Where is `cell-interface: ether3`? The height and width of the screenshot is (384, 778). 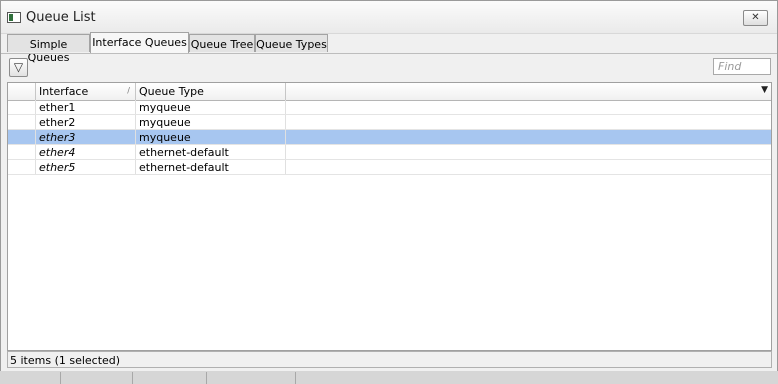 cell-interface: ether3 is located at coordinates (86, 137).